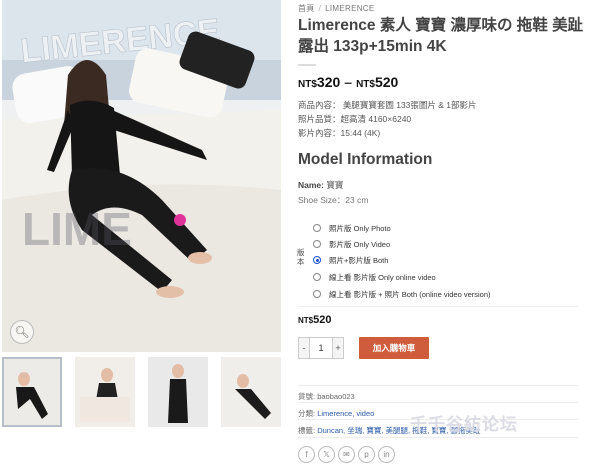  What do you see at coordinates (336, 396) in the screenshot?
I see `sku-value: baobao023` at bounding box center [336, 396].